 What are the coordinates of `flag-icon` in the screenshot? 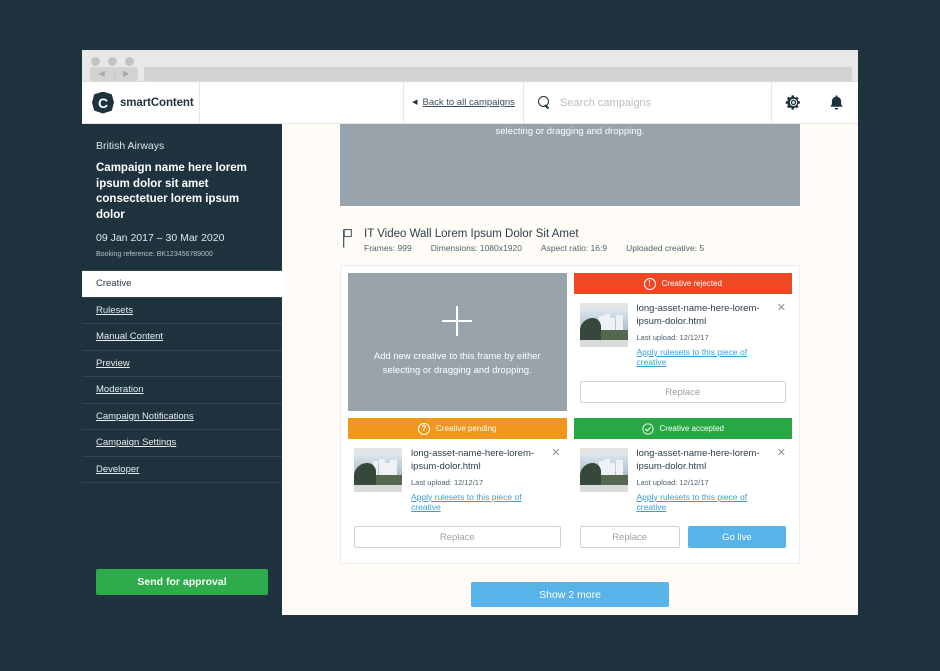 It's located at (347, 238).